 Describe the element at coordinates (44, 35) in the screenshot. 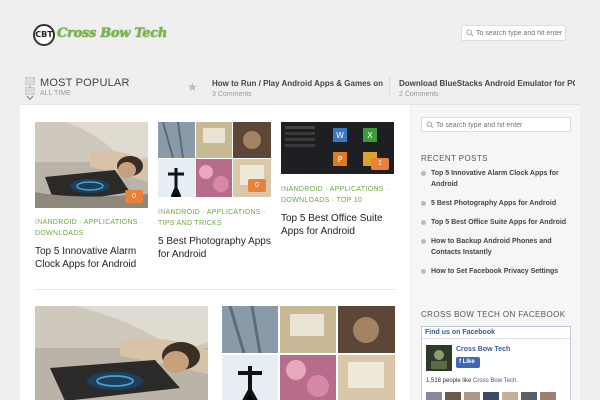

I see `logo-badge: CBT` at that location.